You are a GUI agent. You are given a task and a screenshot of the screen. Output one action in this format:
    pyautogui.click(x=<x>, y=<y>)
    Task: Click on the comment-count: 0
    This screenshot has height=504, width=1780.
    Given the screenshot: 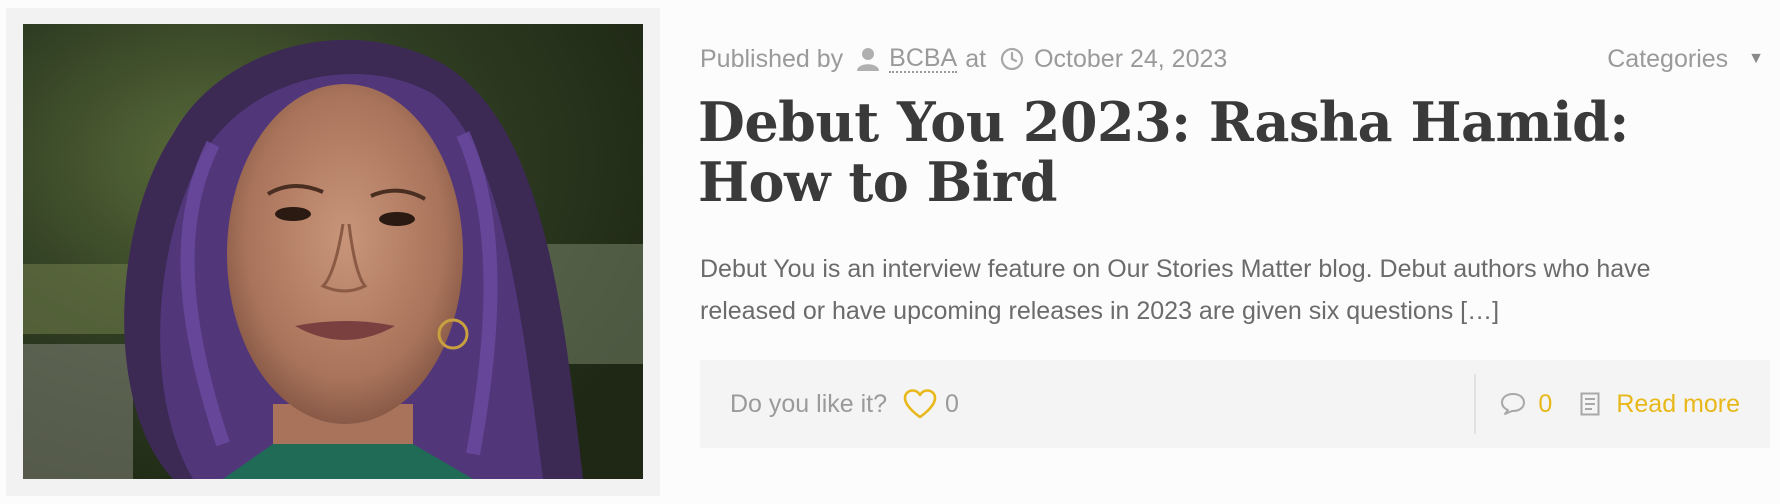 What is the action you would take?
    pyautogui.click(x=1545, y=403)
    